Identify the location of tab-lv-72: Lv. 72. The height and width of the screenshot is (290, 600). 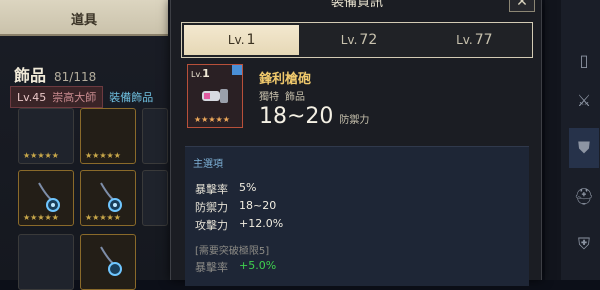
(358, 40).